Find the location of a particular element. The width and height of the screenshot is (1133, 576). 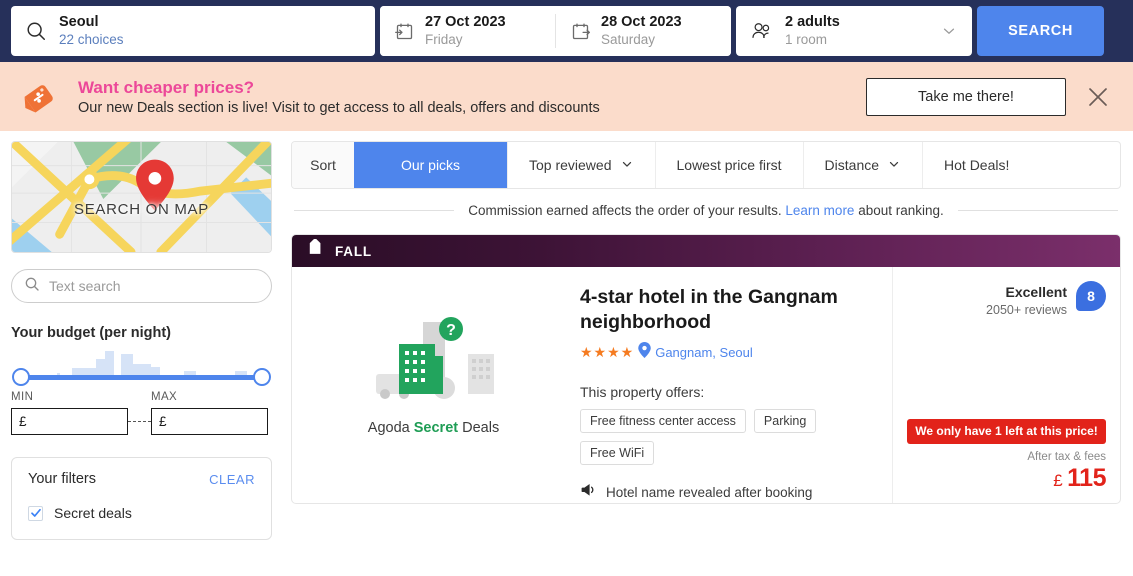

secret-deals-caption: Agoda Secret Deals is located at coordinates (433, 428).